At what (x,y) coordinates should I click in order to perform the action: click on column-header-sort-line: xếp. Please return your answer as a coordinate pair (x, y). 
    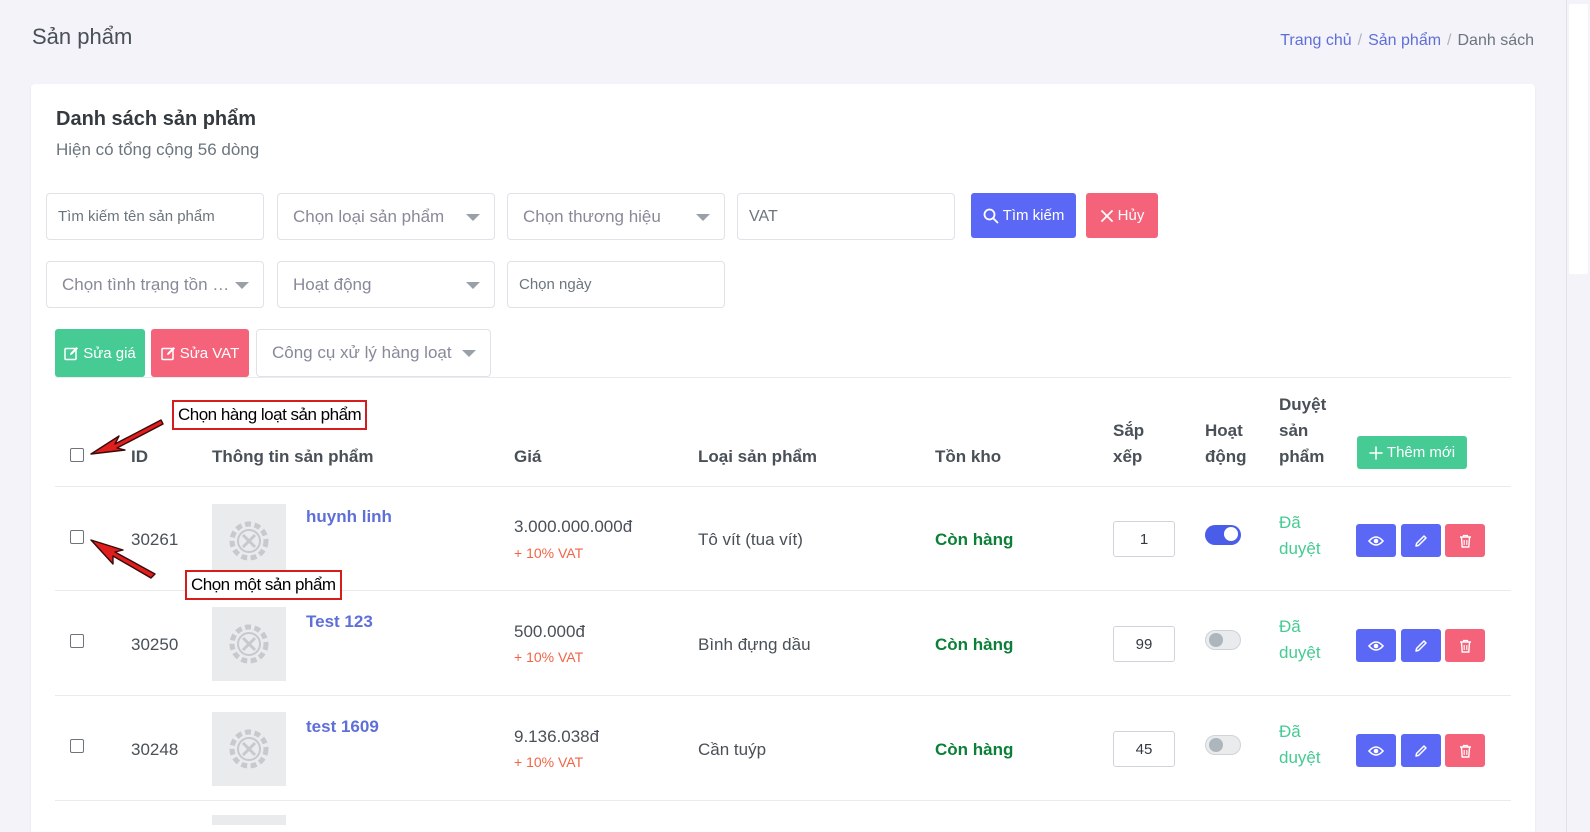
    Looking at the image, I should click on (1128, 456).